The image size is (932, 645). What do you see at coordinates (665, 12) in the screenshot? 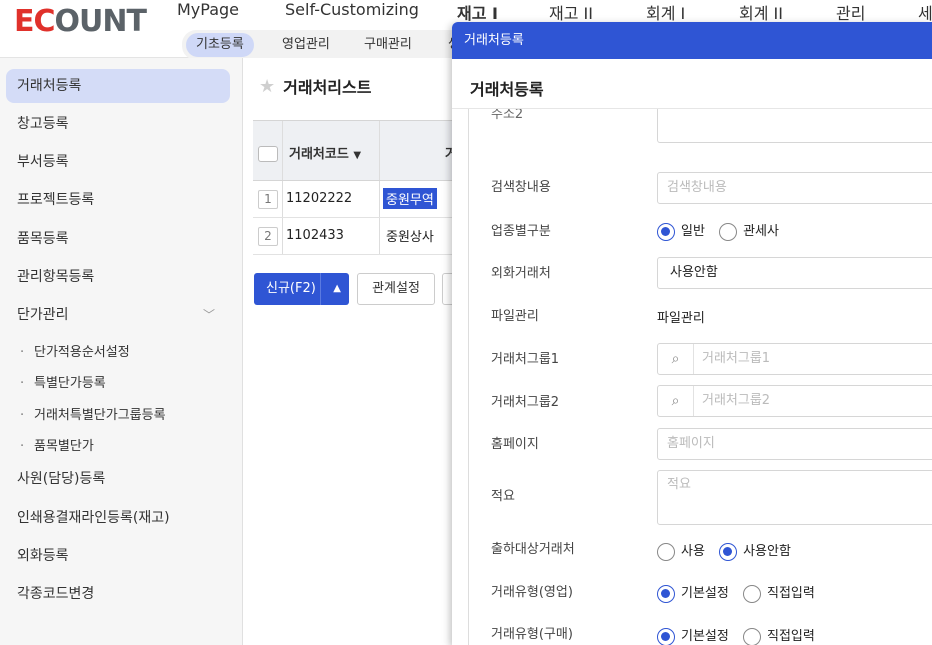
I see `nav-accounting-1: 회계 I` at bounding box center [665, 12].